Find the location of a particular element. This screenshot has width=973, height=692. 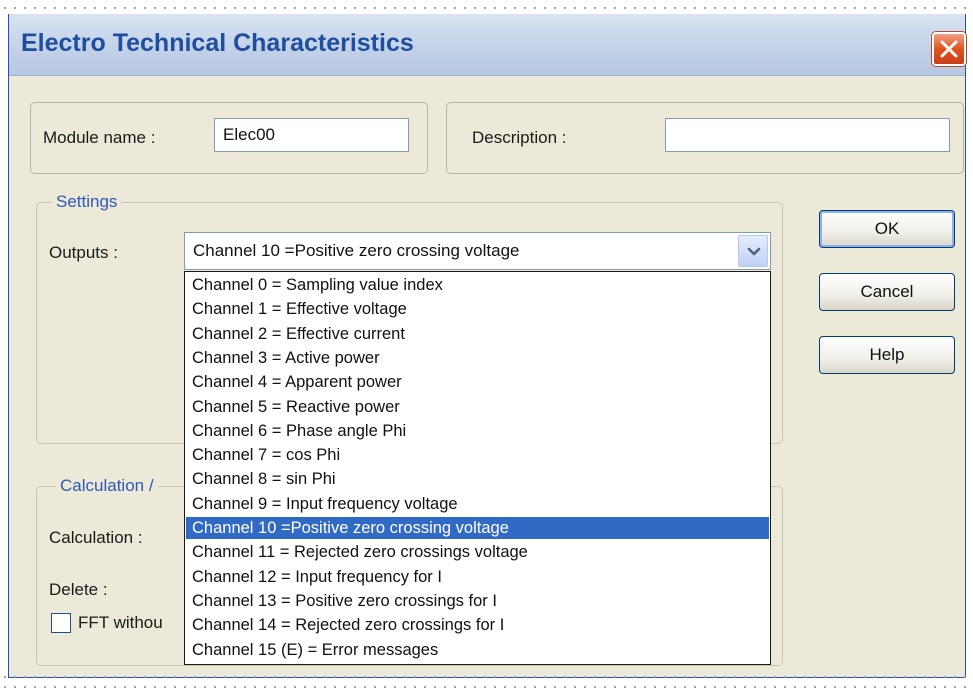

close-icon is located at coordinates (949, 49).